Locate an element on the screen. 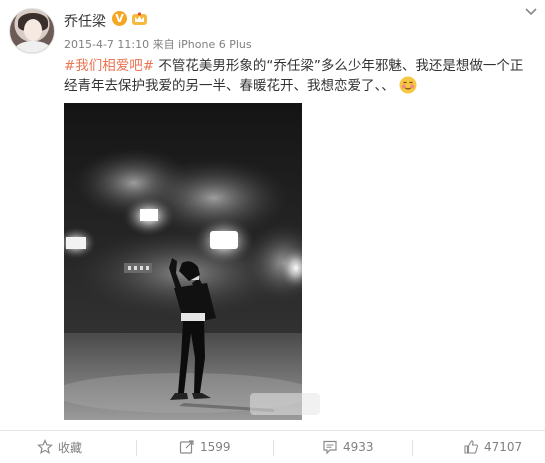 The height and width of the screenshot is (463, 545). favorite-button: 收藏 is located at coordinates (59, 447).